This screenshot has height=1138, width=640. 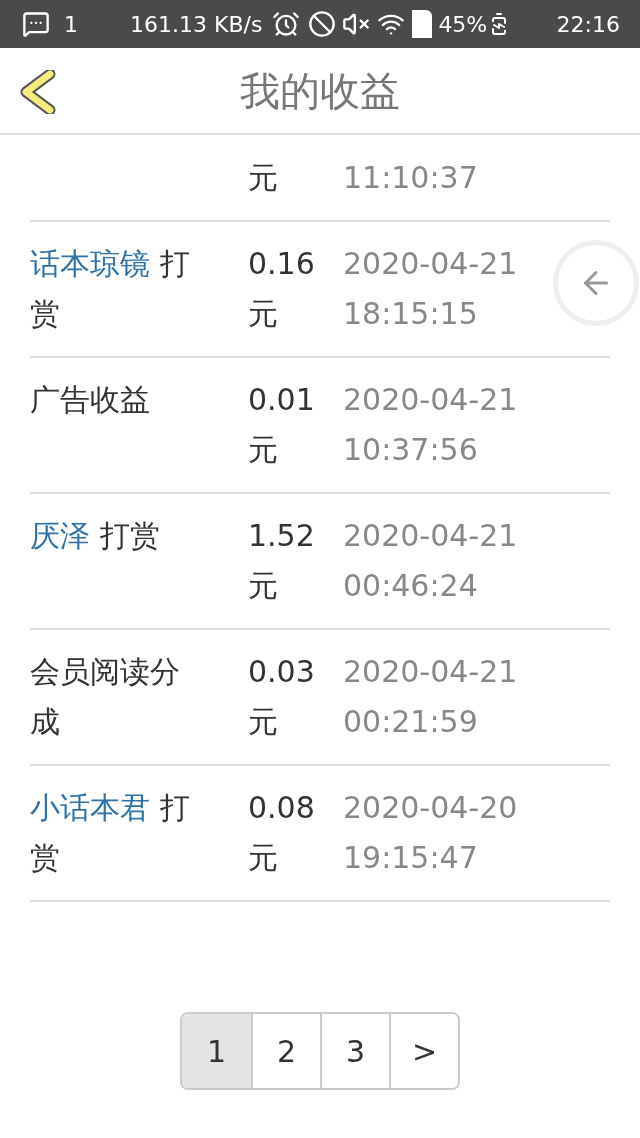 I want to click on blocked-icon, so click(x=322, y=24).